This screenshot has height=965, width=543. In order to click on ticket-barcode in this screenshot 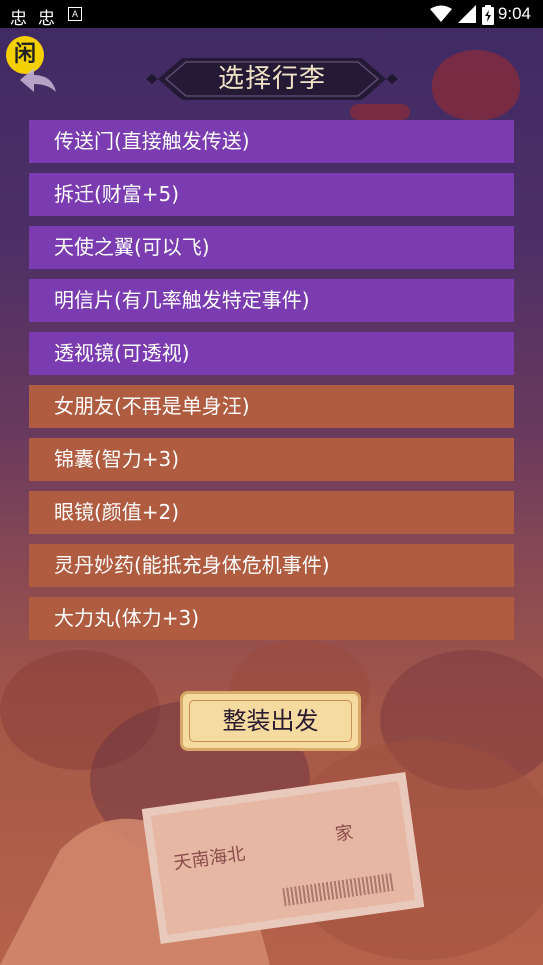, I will do `click(338, 890)`.